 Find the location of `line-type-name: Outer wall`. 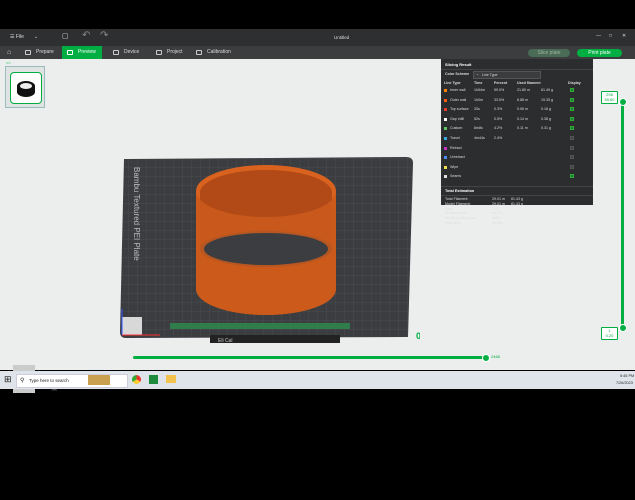

line-type-name: Outer wall is located at coordinates (458, 99).